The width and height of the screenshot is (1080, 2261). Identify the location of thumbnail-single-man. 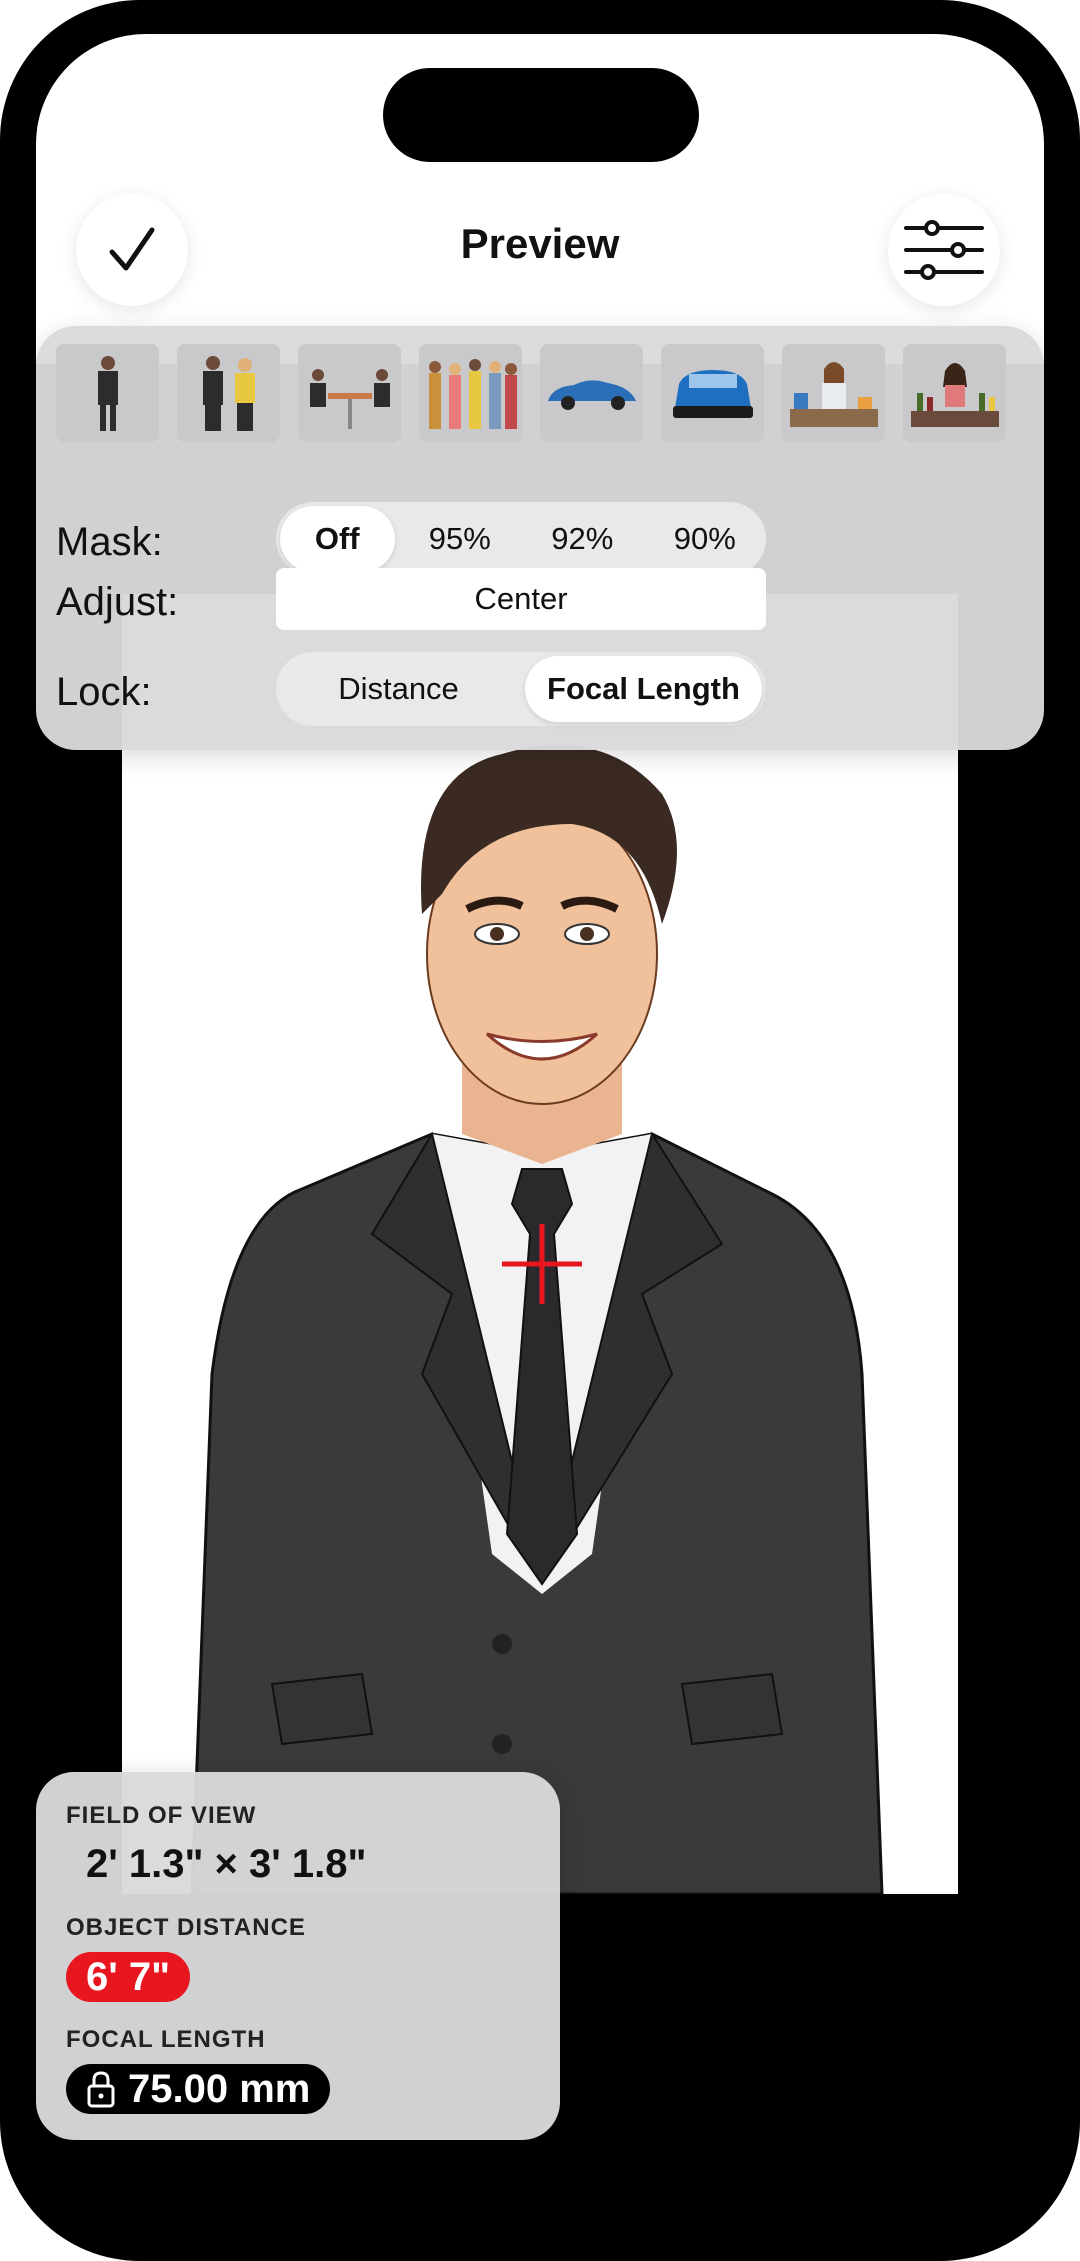
(107, 393).